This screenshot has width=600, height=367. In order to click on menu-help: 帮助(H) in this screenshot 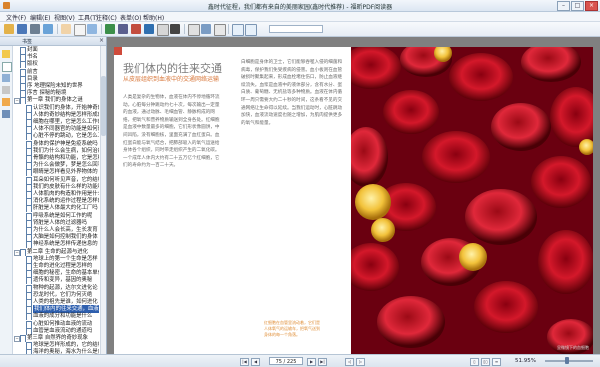, I will do `click(153, 17)`.